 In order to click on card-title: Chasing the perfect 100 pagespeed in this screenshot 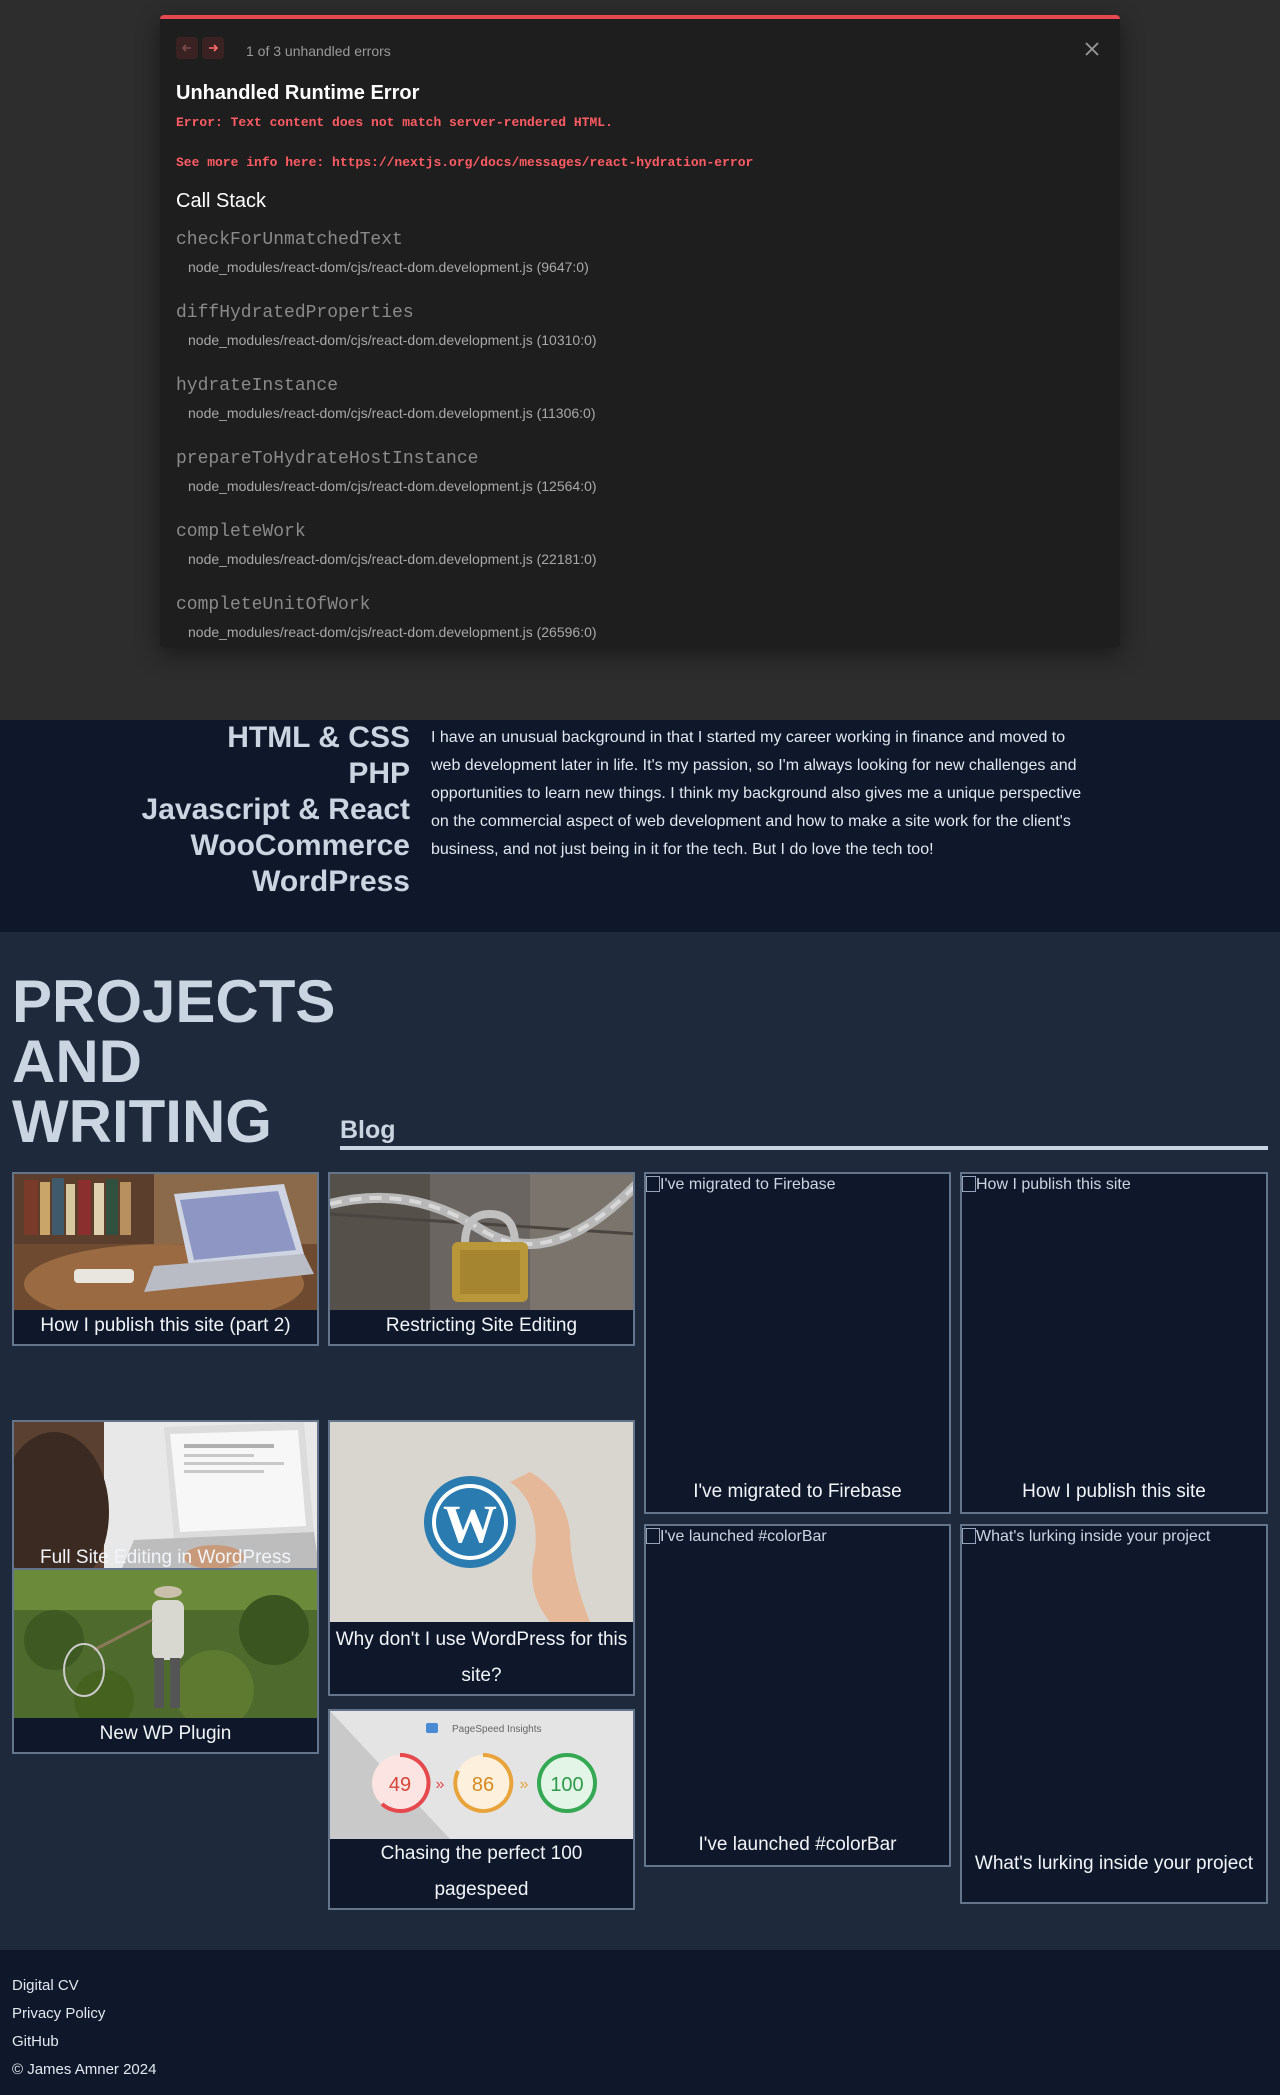, I will do `click(481, 1871)`.